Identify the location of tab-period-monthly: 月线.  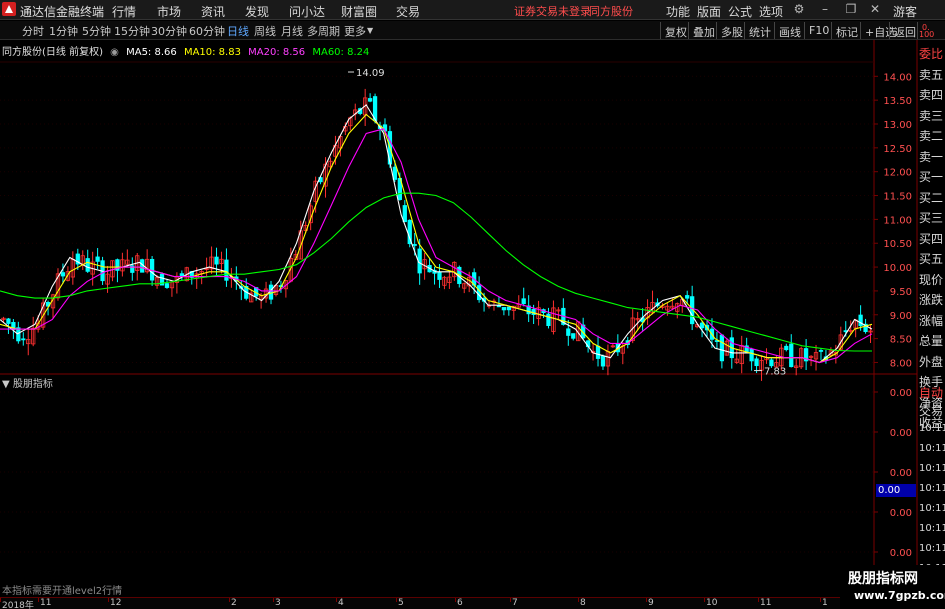
(292, 31).